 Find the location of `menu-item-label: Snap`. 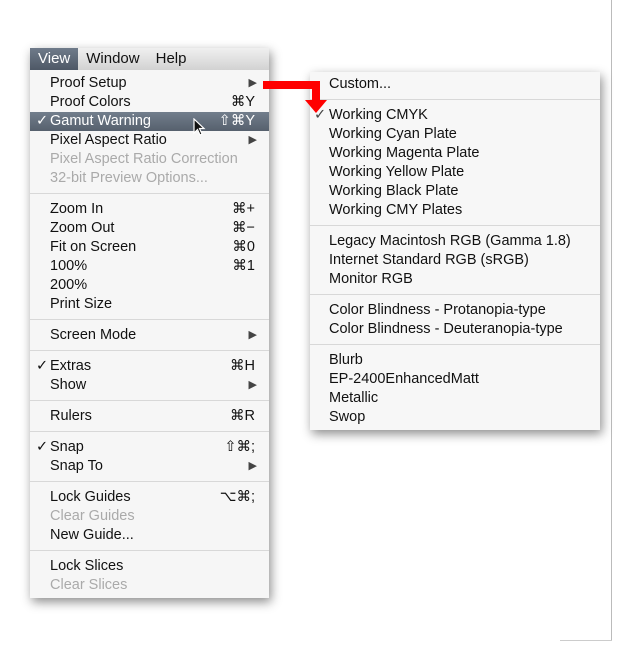

menu-item-label: Snap is located at coordinates (67, 447).